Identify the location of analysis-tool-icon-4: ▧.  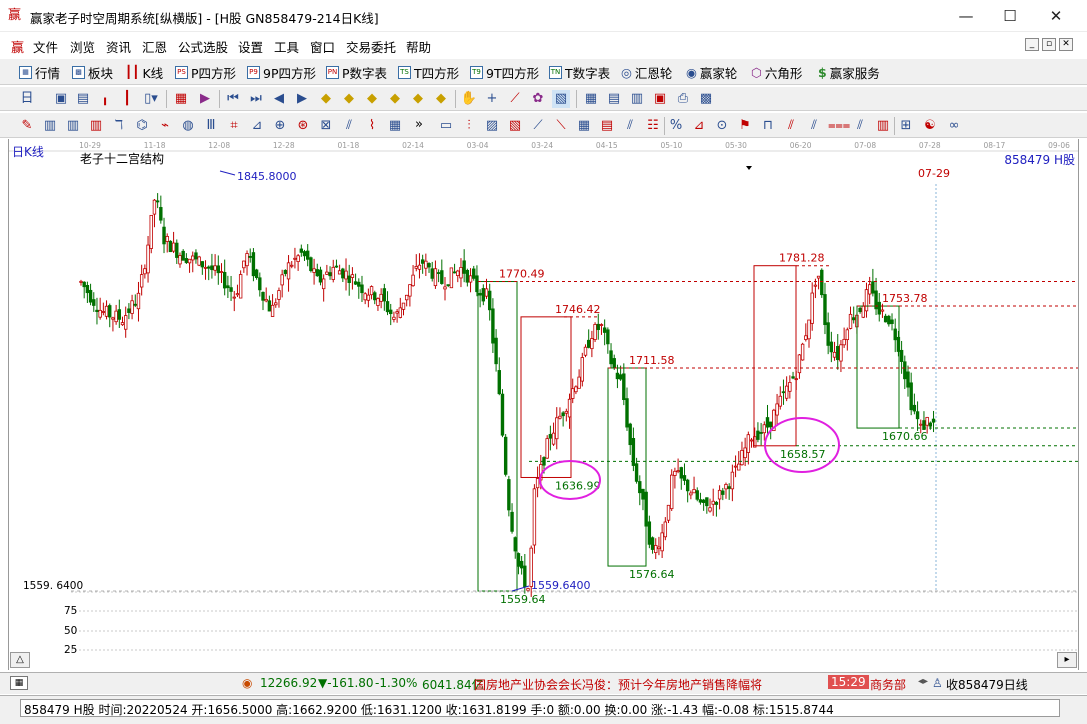
(515, 126).